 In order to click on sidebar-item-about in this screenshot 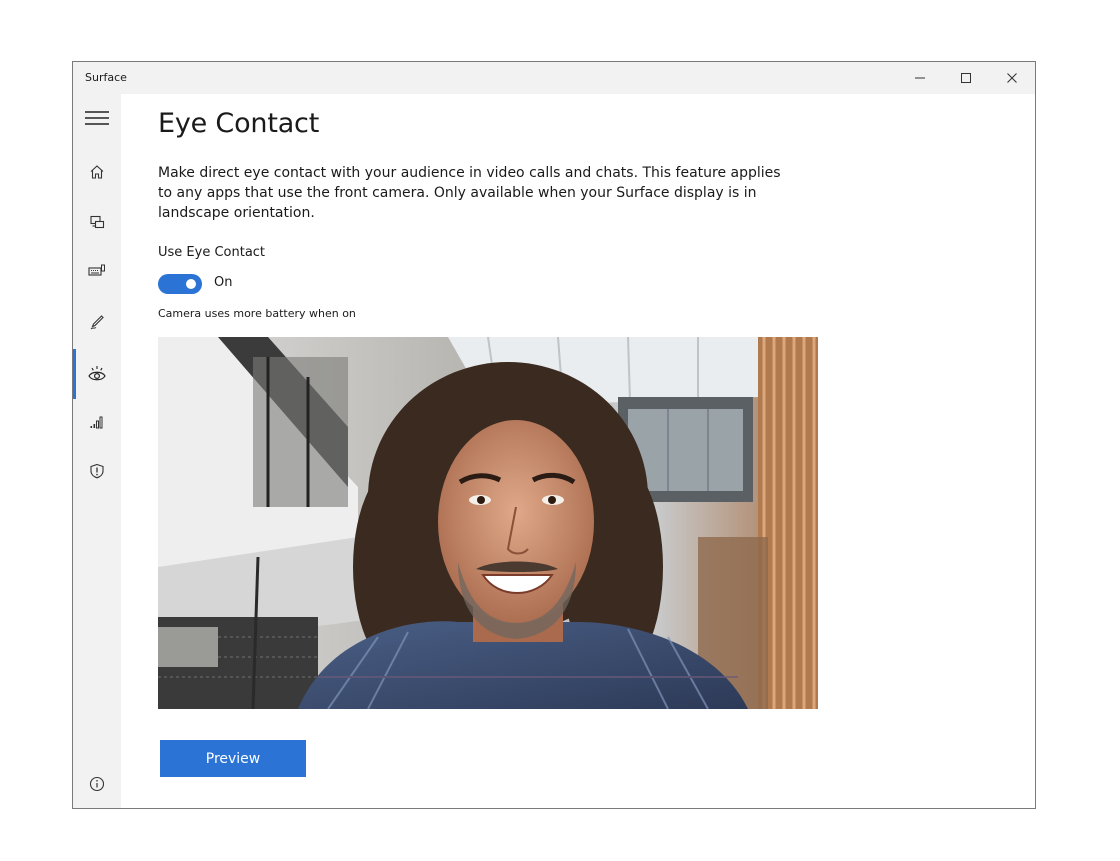, I will do `click(97, 784)`.